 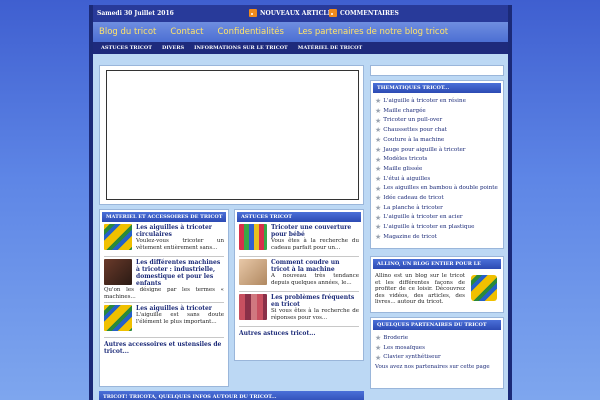 What do you see at coordinates (439, 121) in the screenshot?
I see `sidebar-link: ★ Tricoter un pull-over` at bounding box center [439, 121].